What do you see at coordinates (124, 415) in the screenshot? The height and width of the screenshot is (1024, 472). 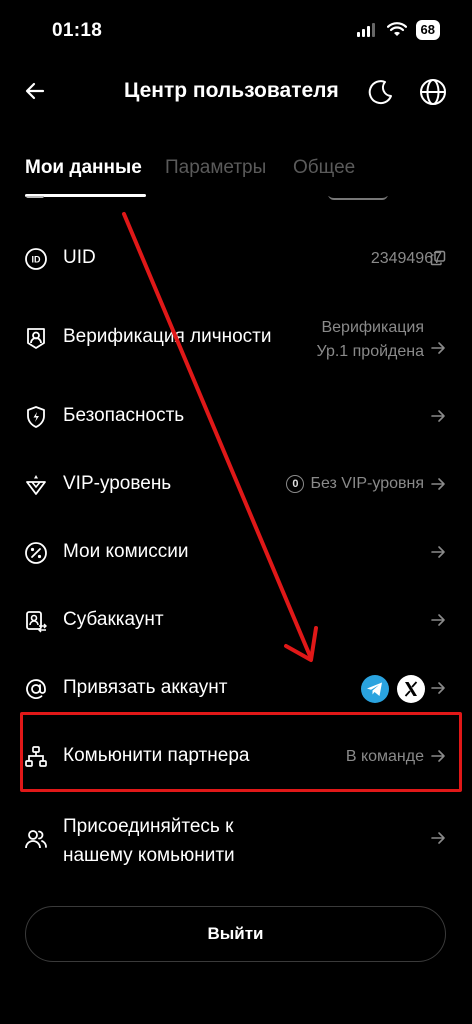 I see `security-label: Безопасность` at bounding box center [124, 415].